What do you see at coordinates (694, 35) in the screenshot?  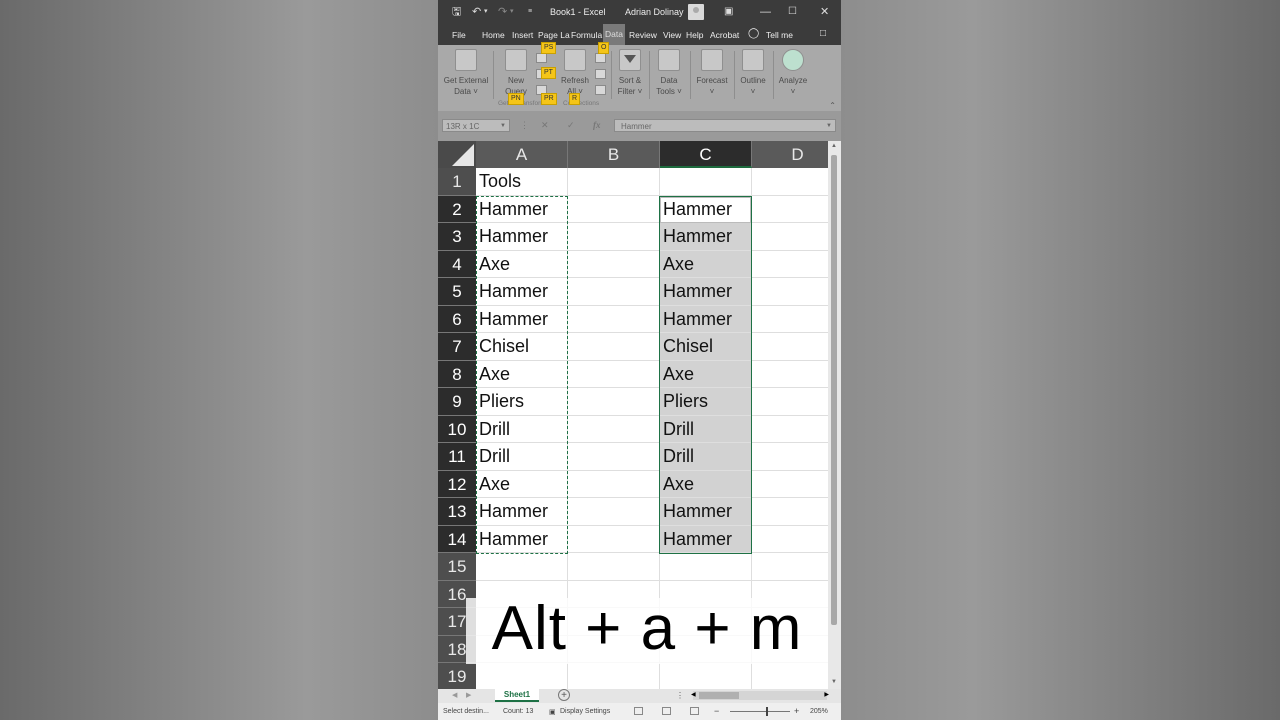 I see `tab-help: Help` at bounding box center [694, 35].